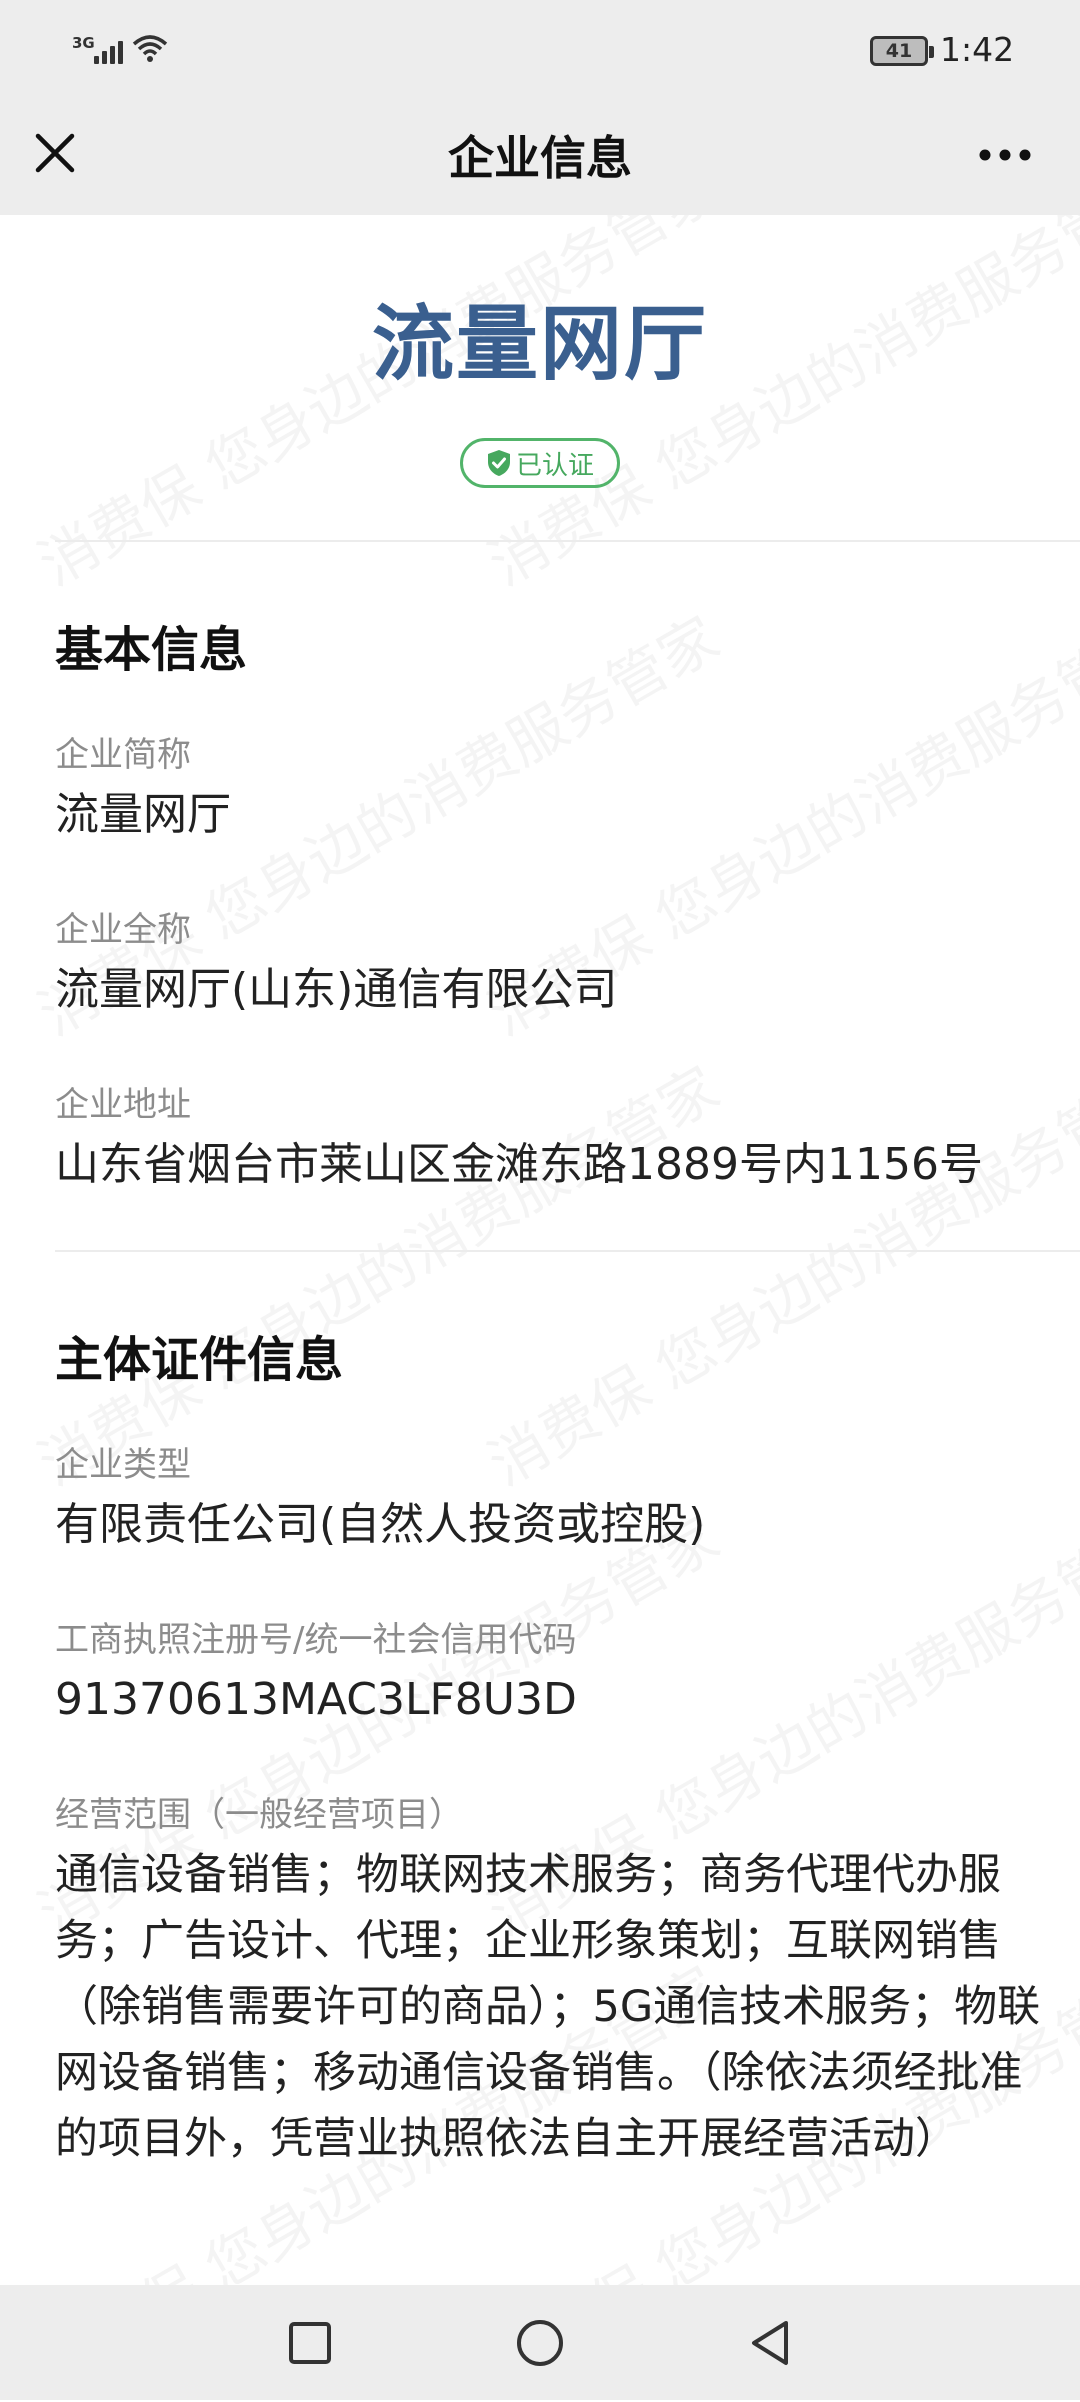  I want to click on section-title-basic-info: 基本信息, so click(151, 650).